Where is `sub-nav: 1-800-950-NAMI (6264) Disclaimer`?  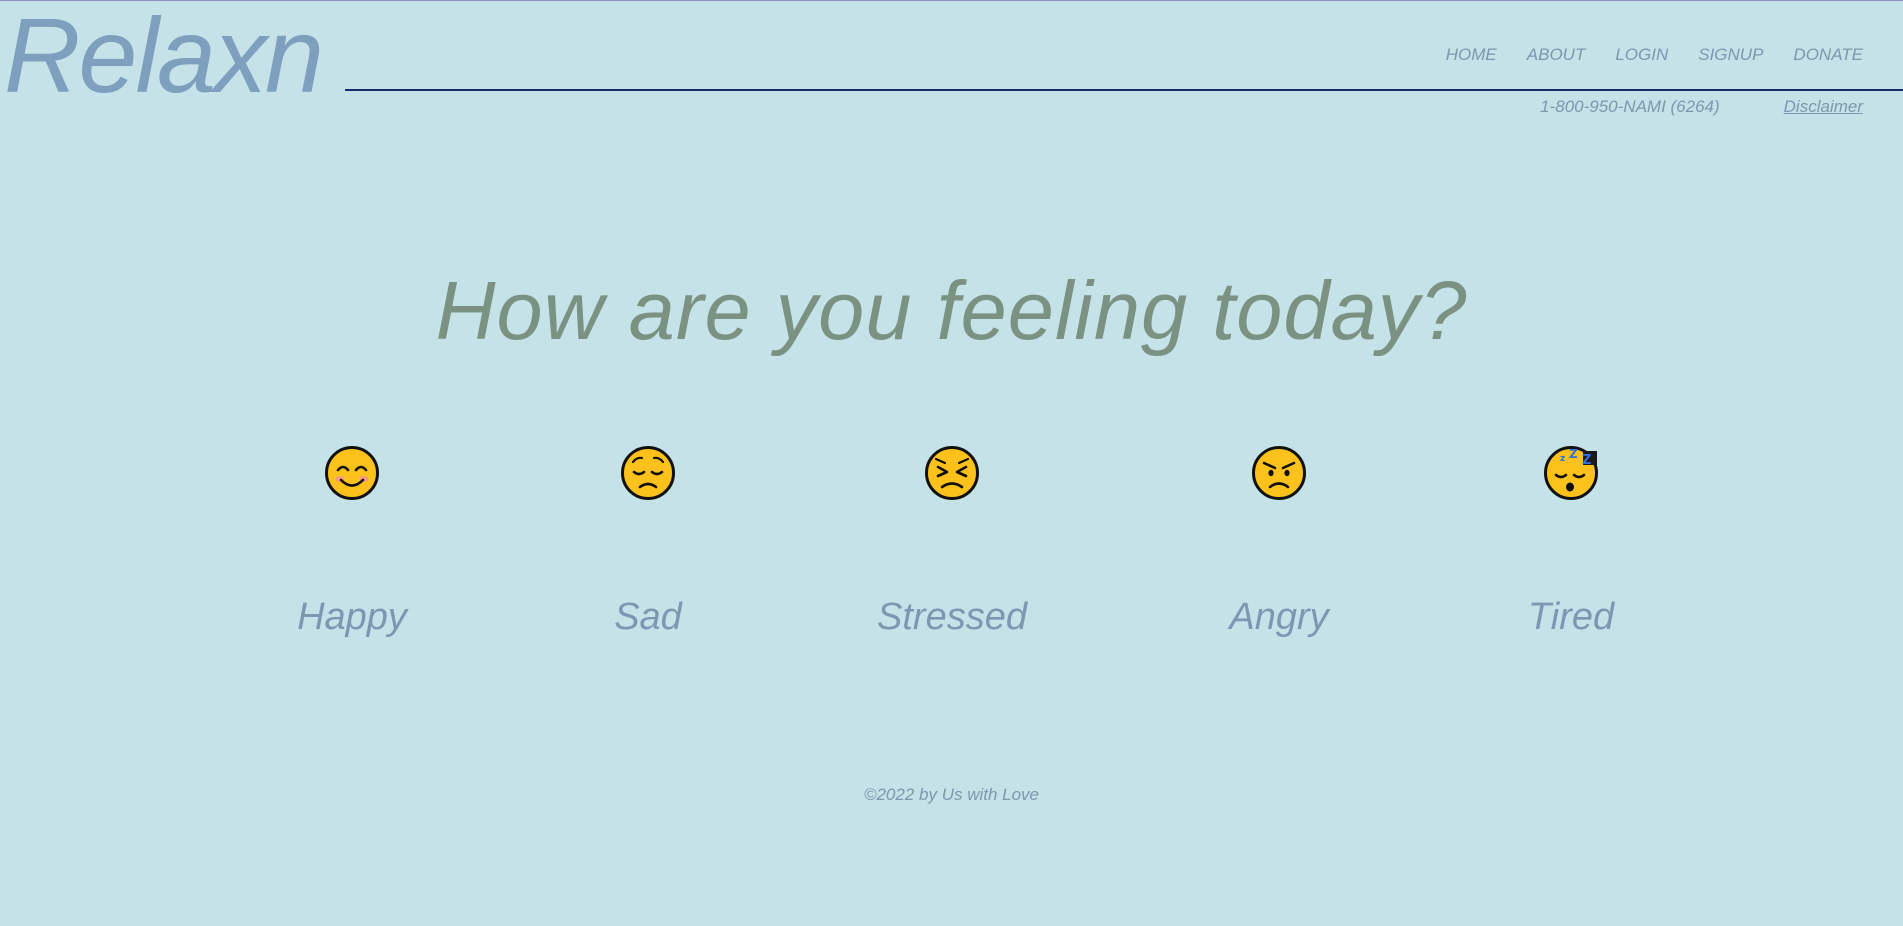 sub-nav: 1-800-950-NAMI (6264) Disclaimer is located at coordinates (1701, 107).